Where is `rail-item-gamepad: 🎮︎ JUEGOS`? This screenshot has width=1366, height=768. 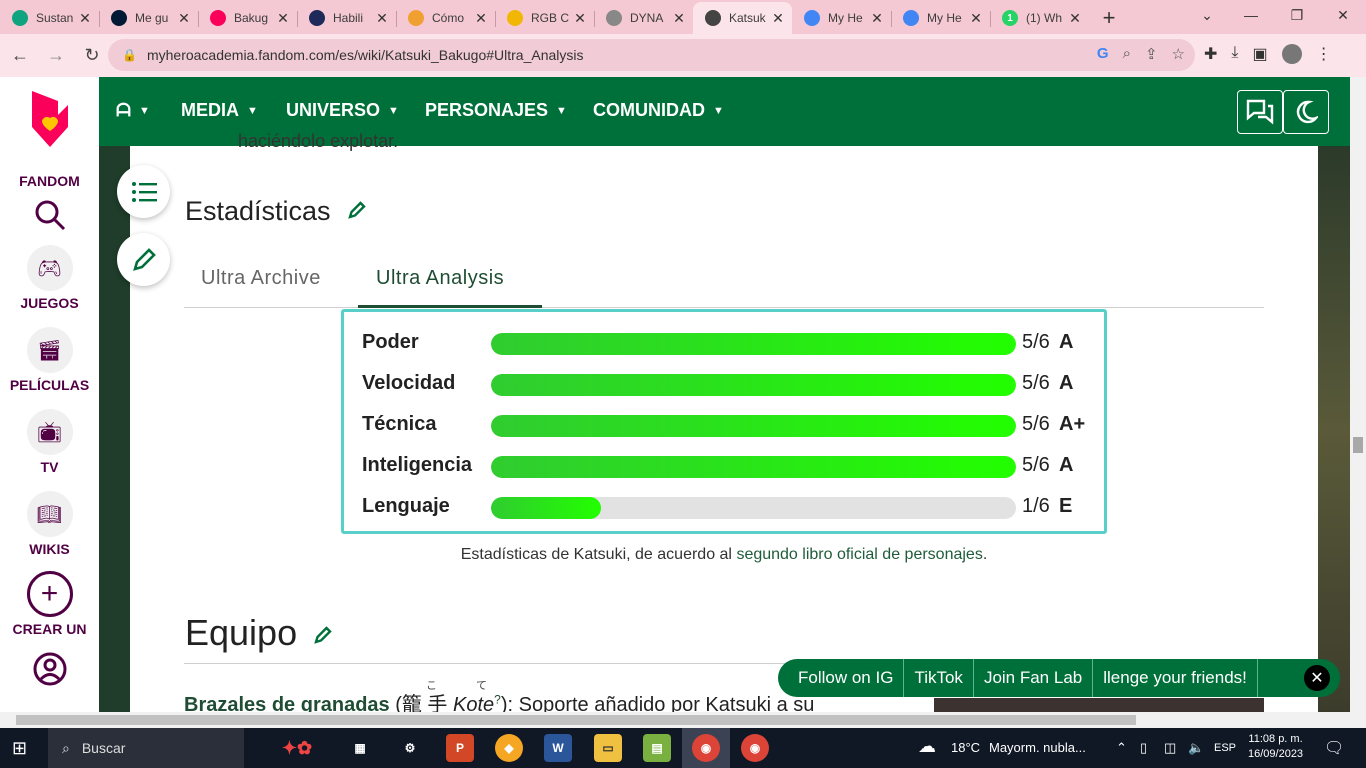
rail-item-gamepad: 🎮︎ JUEGOS is located at coordinates (49, 278).